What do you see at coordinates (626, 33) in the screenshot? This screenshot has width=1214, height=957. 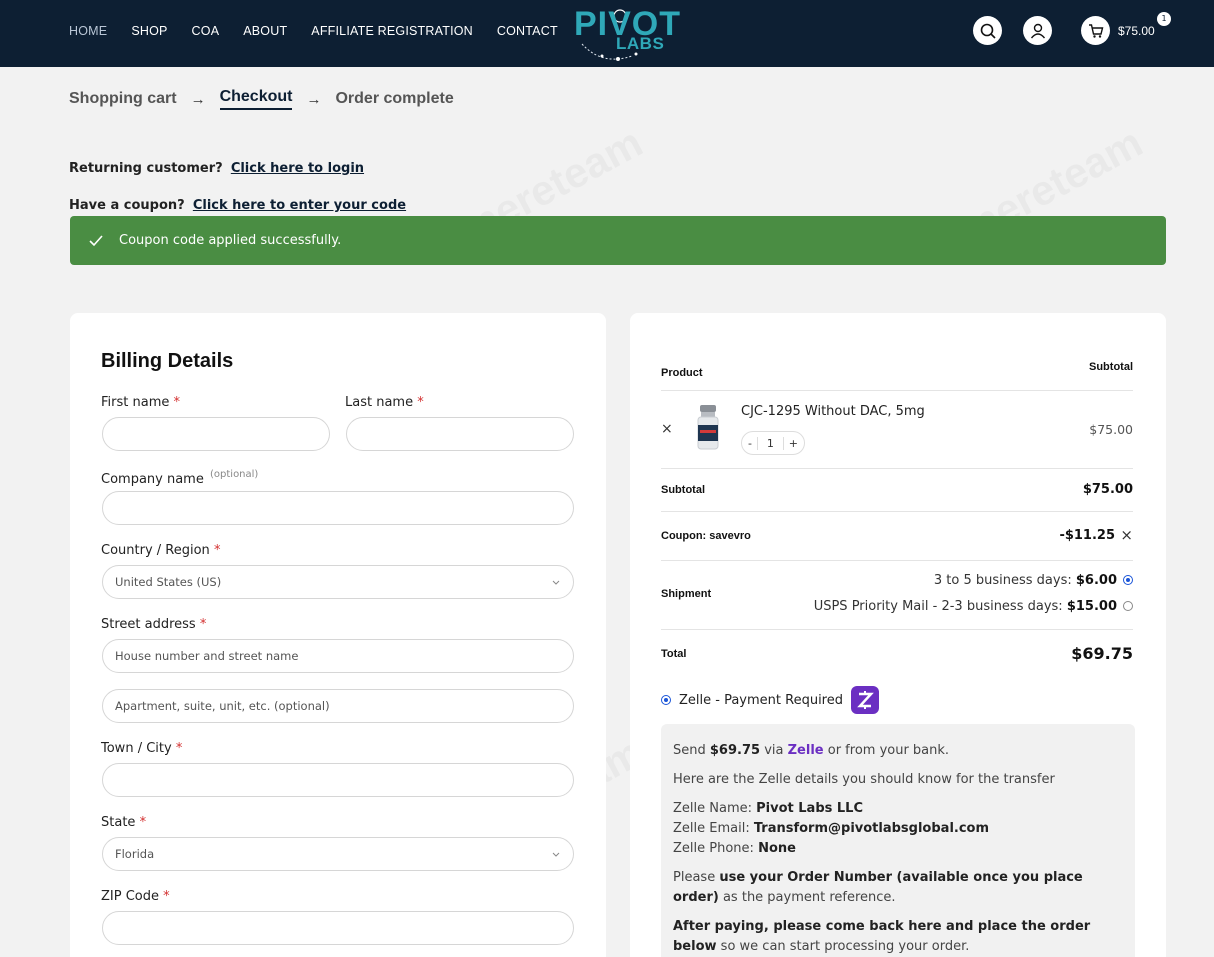 I see `site-logo: PIVOT LABS` at bounding box center [626, 33].